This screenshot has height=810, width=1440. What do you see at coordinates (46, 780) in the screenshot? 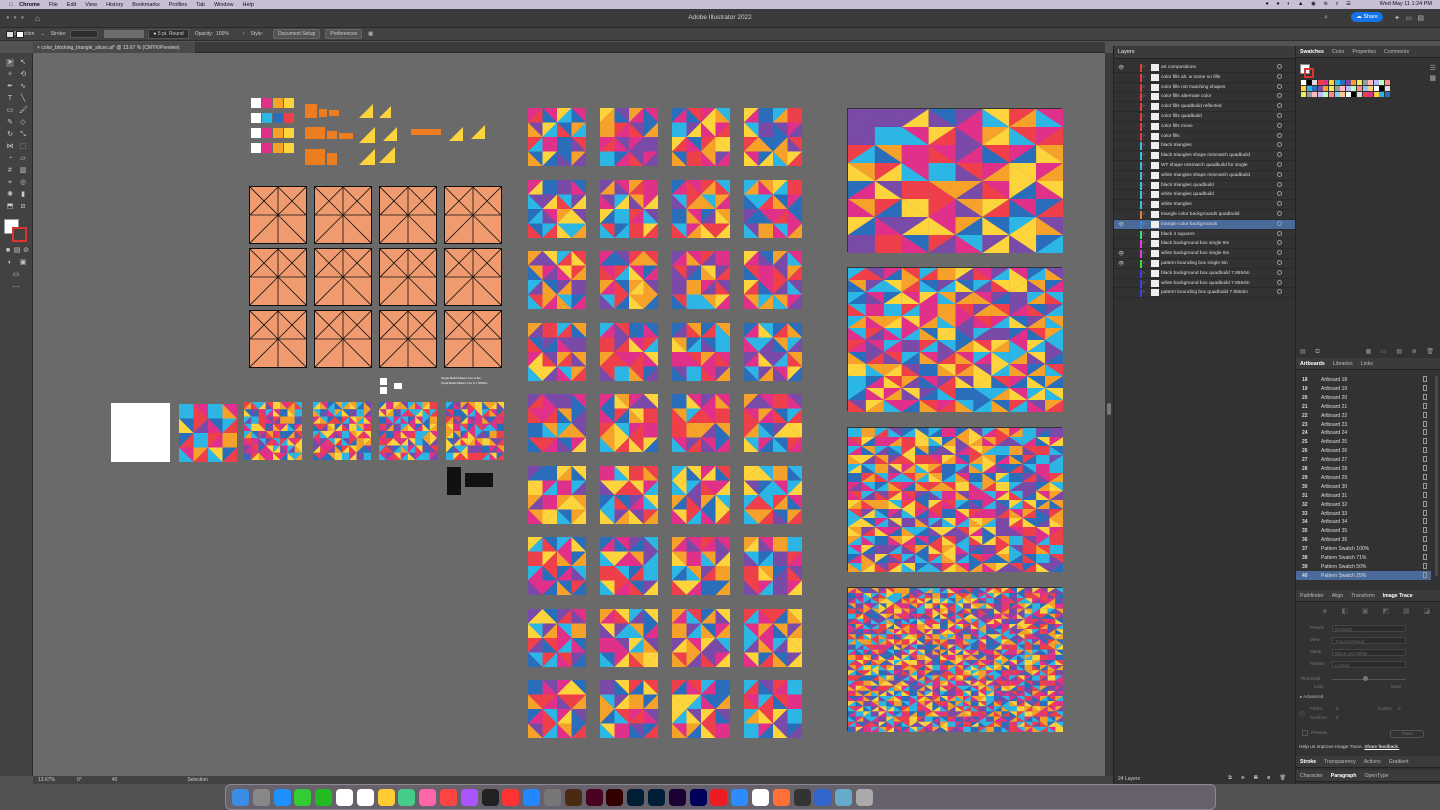
I see `zoom-level: 13.67%` at bounding box center [46, 780].